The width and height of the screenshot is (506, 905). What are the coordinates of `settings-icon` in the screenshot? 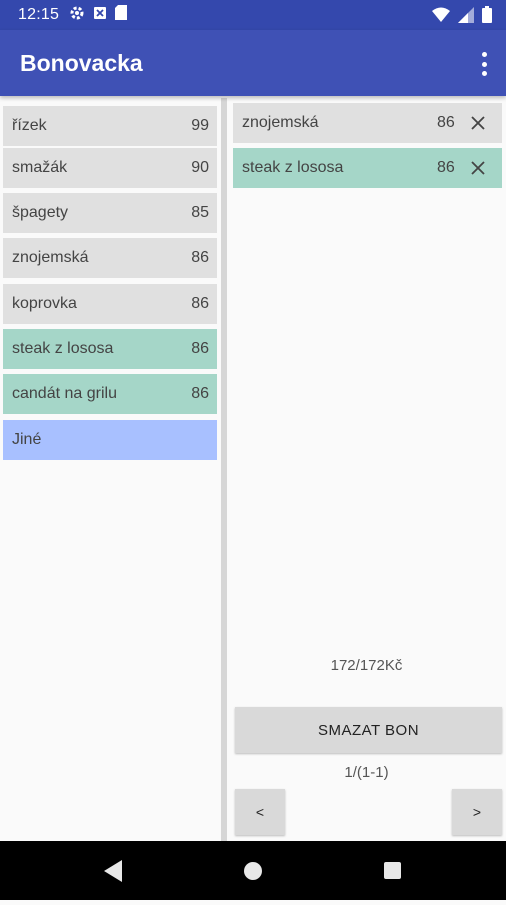 It's located at (77, 15).